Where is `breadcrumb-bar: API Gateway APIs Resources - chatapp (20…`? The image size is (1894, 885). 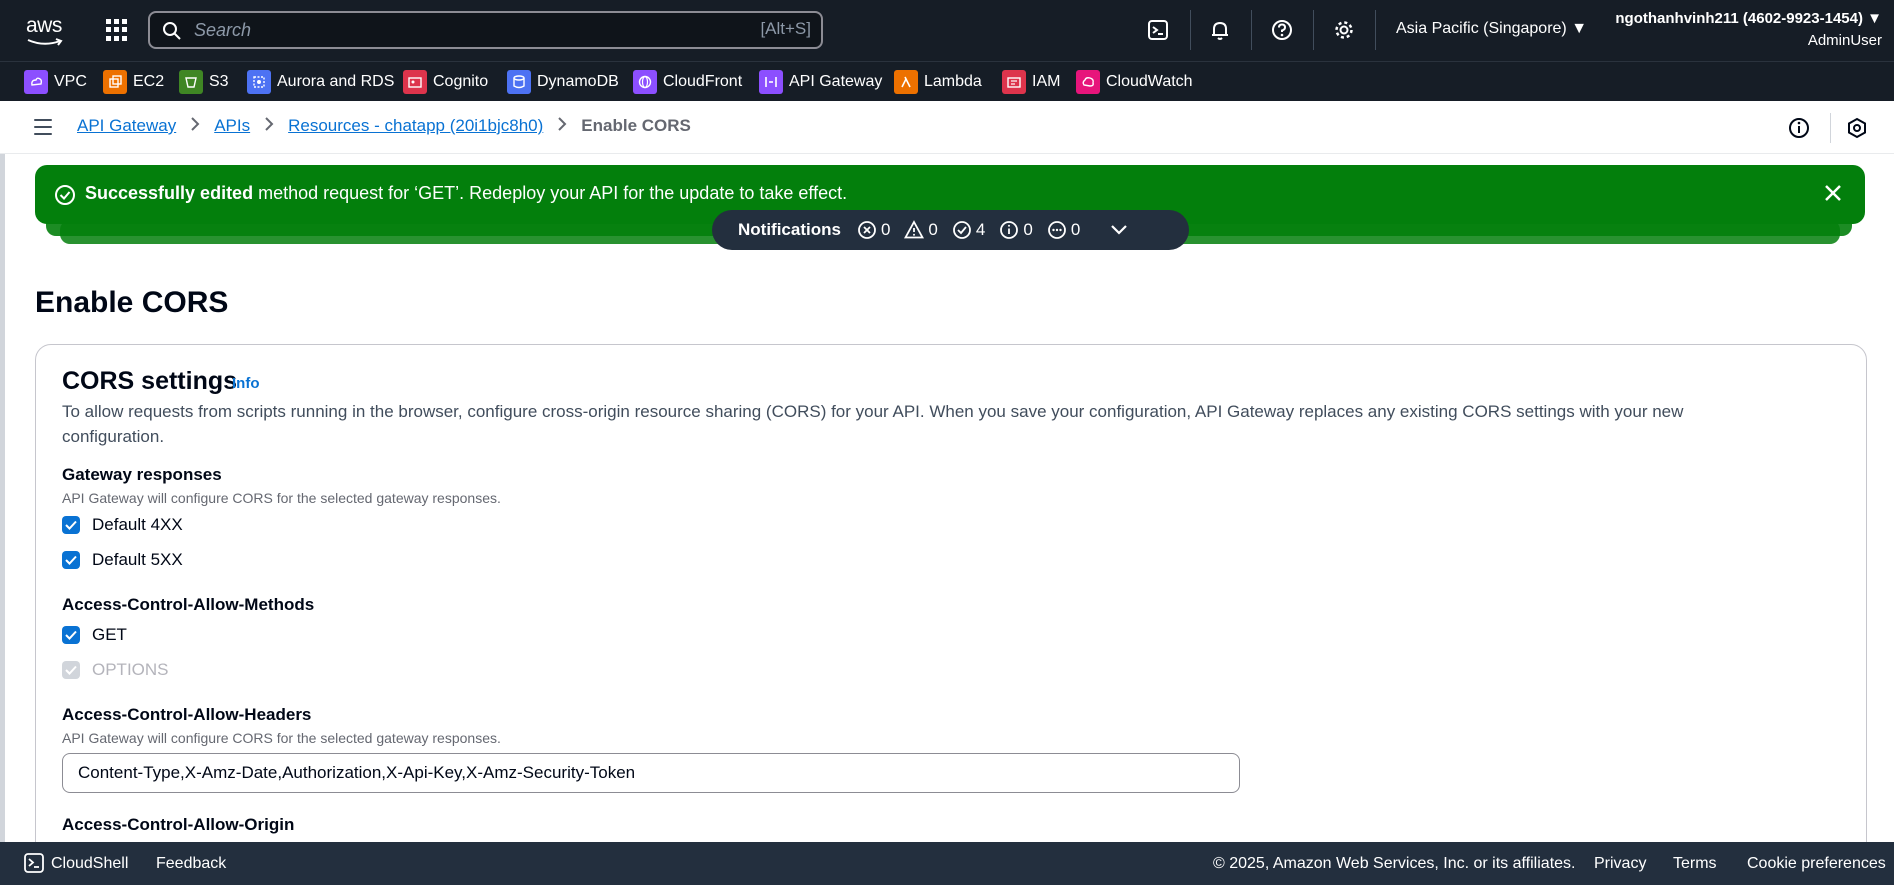
breadcrumb-bar: API Gateway APIs Resources - chatapp (20… is located at coordinates (947, 127).